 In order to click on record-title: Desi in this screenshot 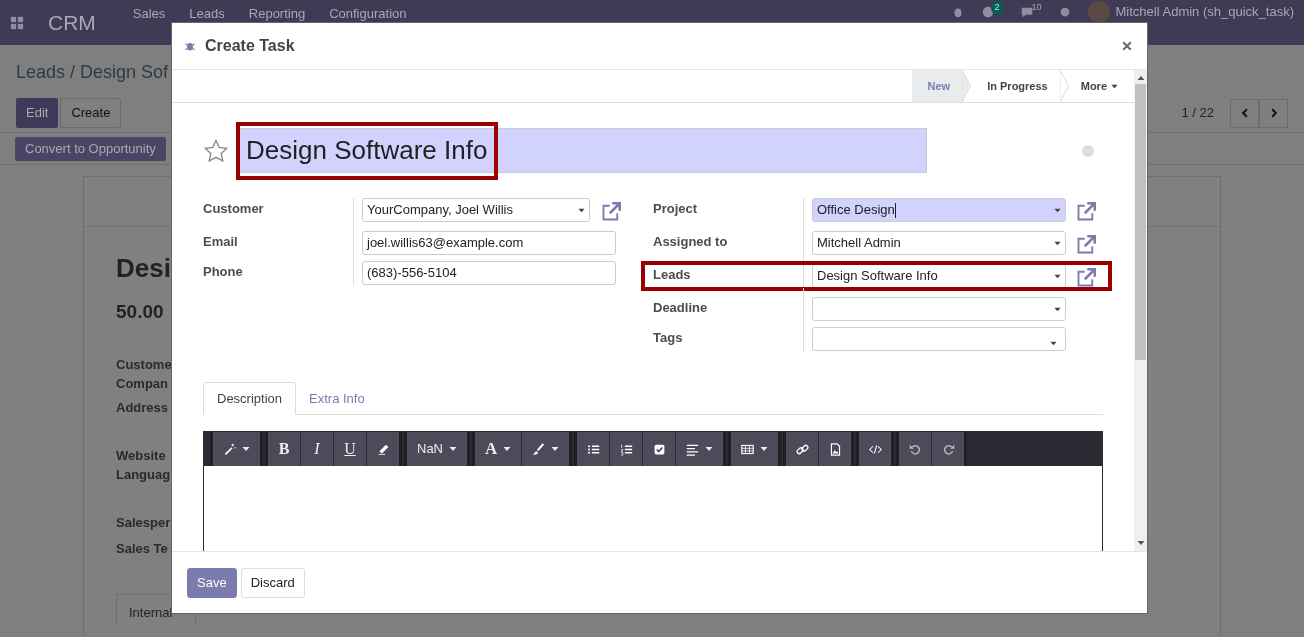, I will do `click(143, 268)`.